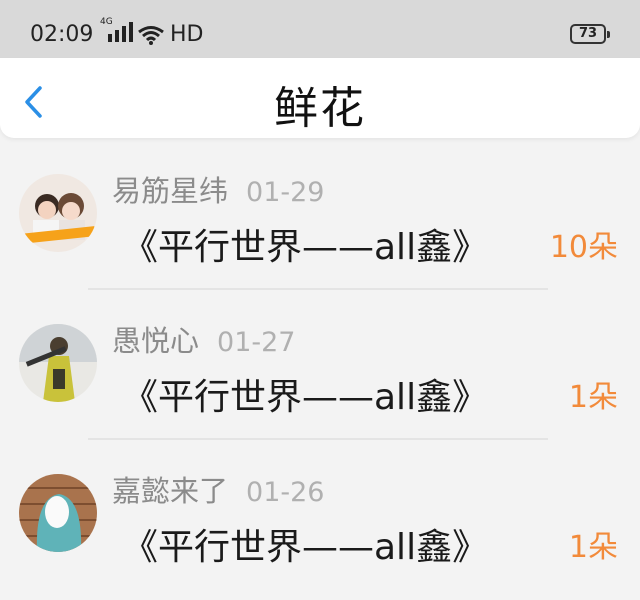  I want to click on flower-count: 10朵, so click(583, 247).